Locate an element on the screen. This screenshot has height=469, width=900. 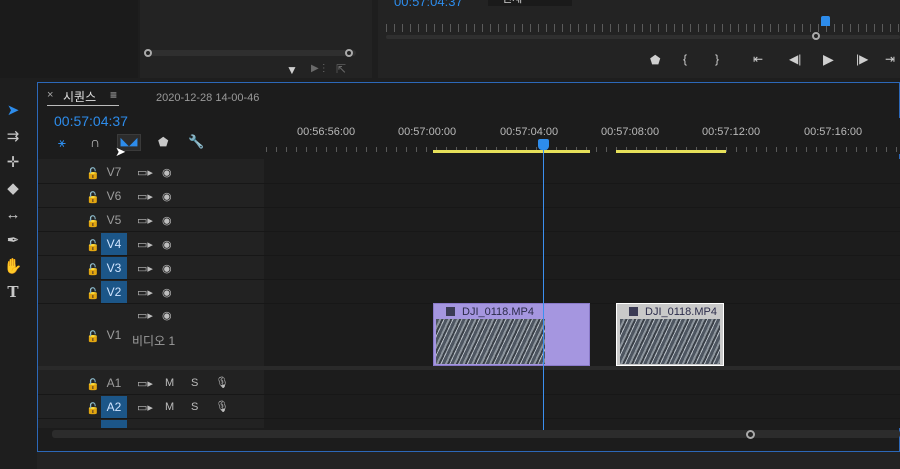
ripple-edit-tool-icon: ✛ is located at coordinates (13, 162).